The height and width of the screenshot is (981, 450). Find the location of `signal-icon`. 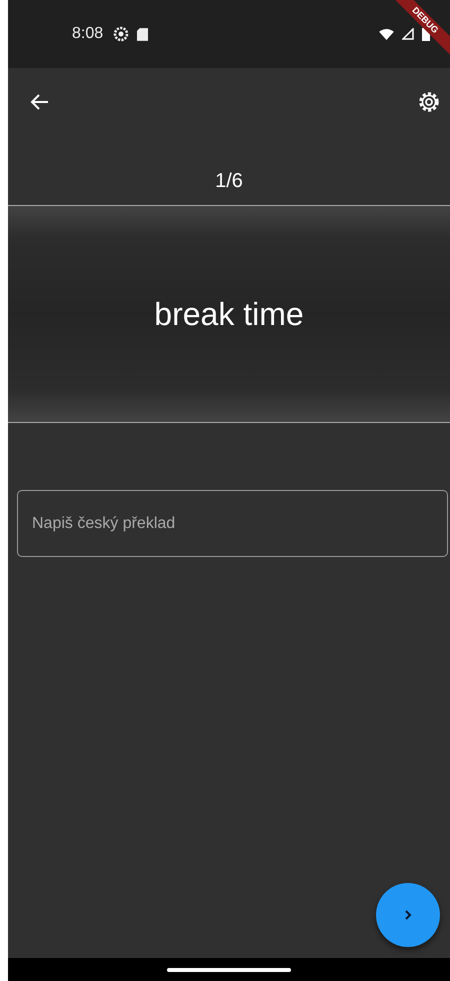

signal-icon is located at coordinates (408, 34).